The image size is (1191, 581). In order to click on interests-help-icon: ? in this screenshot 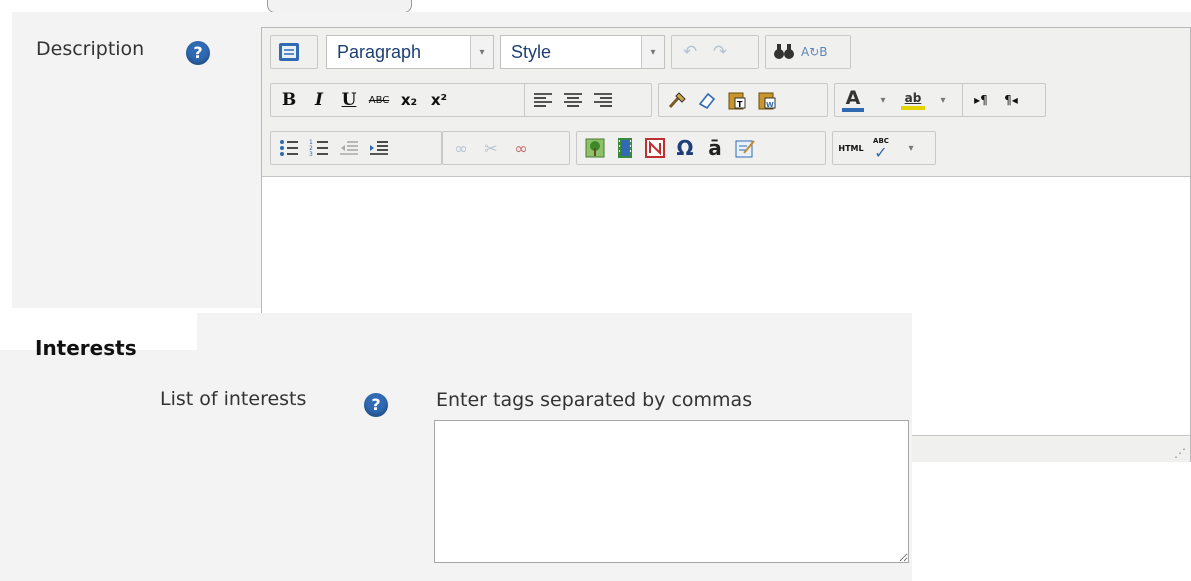, I will do `click(376, 405)`.